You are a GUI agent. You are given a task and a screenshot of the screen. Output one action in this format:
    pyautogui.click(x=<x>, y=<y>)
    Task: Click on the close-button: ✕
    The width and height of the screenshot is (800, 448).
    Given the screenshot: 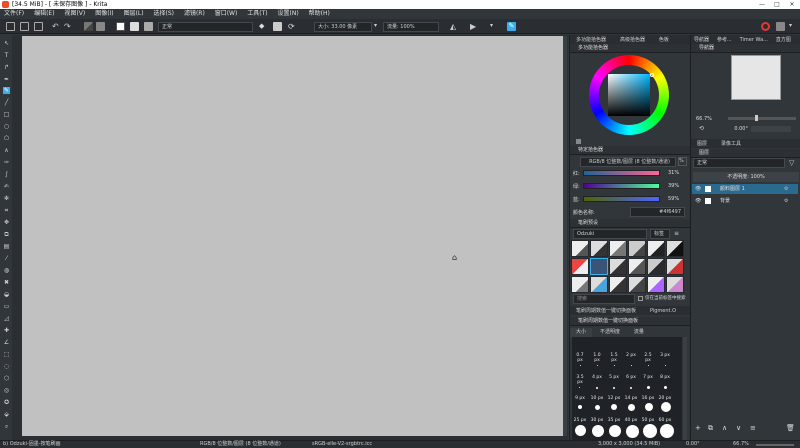 What is the action you would take?
    pyautogui.click(x=792, y=4)
    